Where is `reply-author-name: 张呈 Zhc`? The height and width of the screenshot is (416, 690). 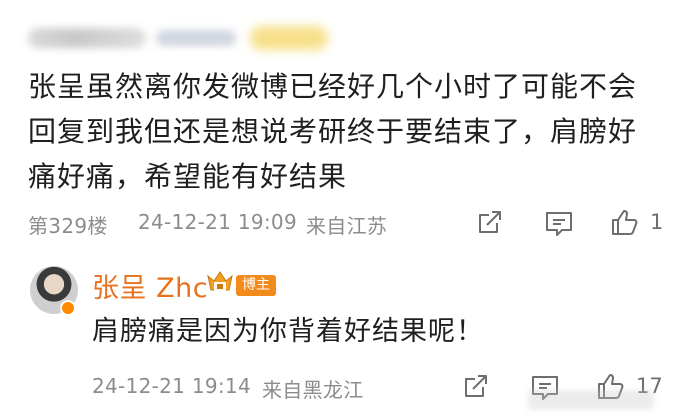
reply-author-name: 张呈 Zhc is located at coordinates (150, 285).